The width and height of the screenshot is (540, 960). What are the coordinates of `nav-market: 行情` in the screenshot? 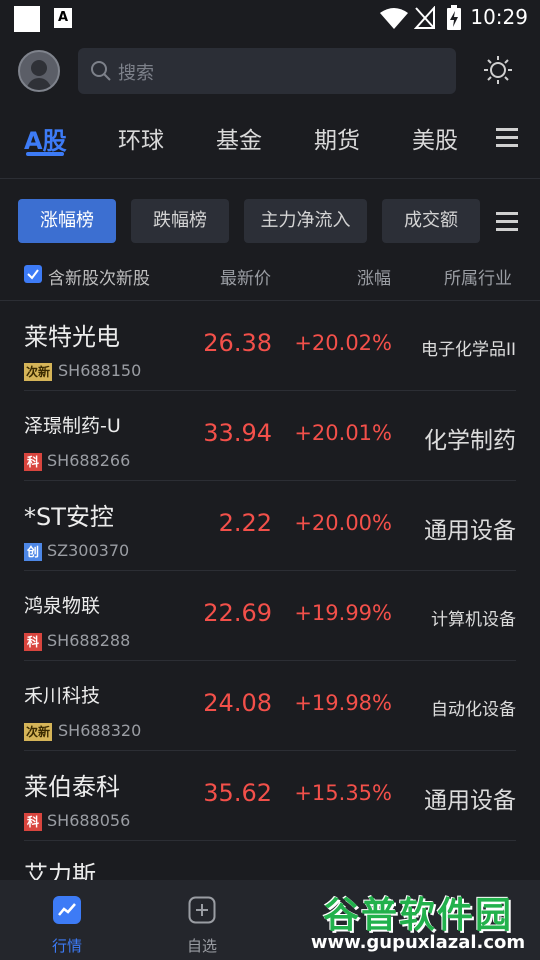 It's located at (67, 920).